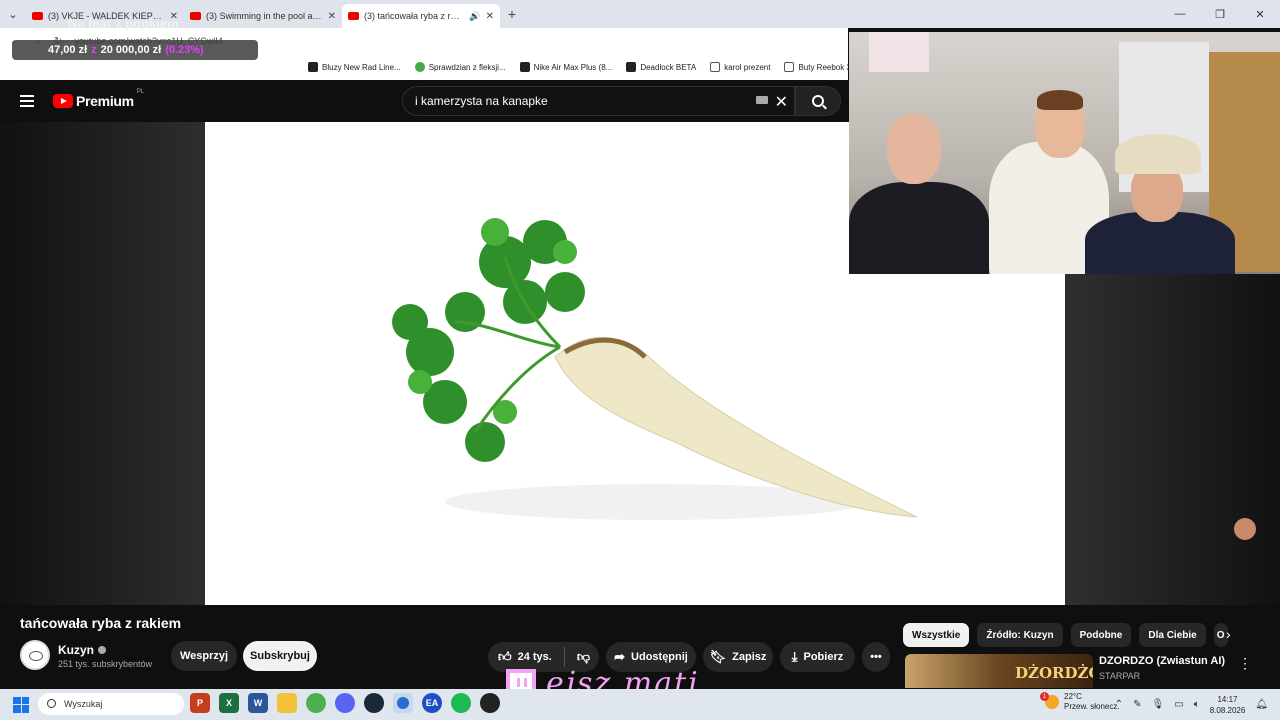 Image resolution: width=1280 pixels, height=720 pixels. Describe the element at coordinates (1245, 663) in the screenshot. I see `more-vert-icon: ⋮` at that location.